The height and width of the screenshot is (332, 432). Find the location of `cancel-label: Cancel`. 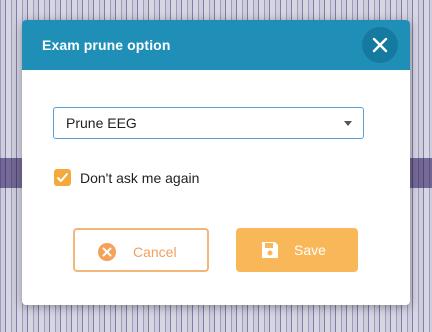

cancel-label: Cancel is located at coordinates (155, 252).